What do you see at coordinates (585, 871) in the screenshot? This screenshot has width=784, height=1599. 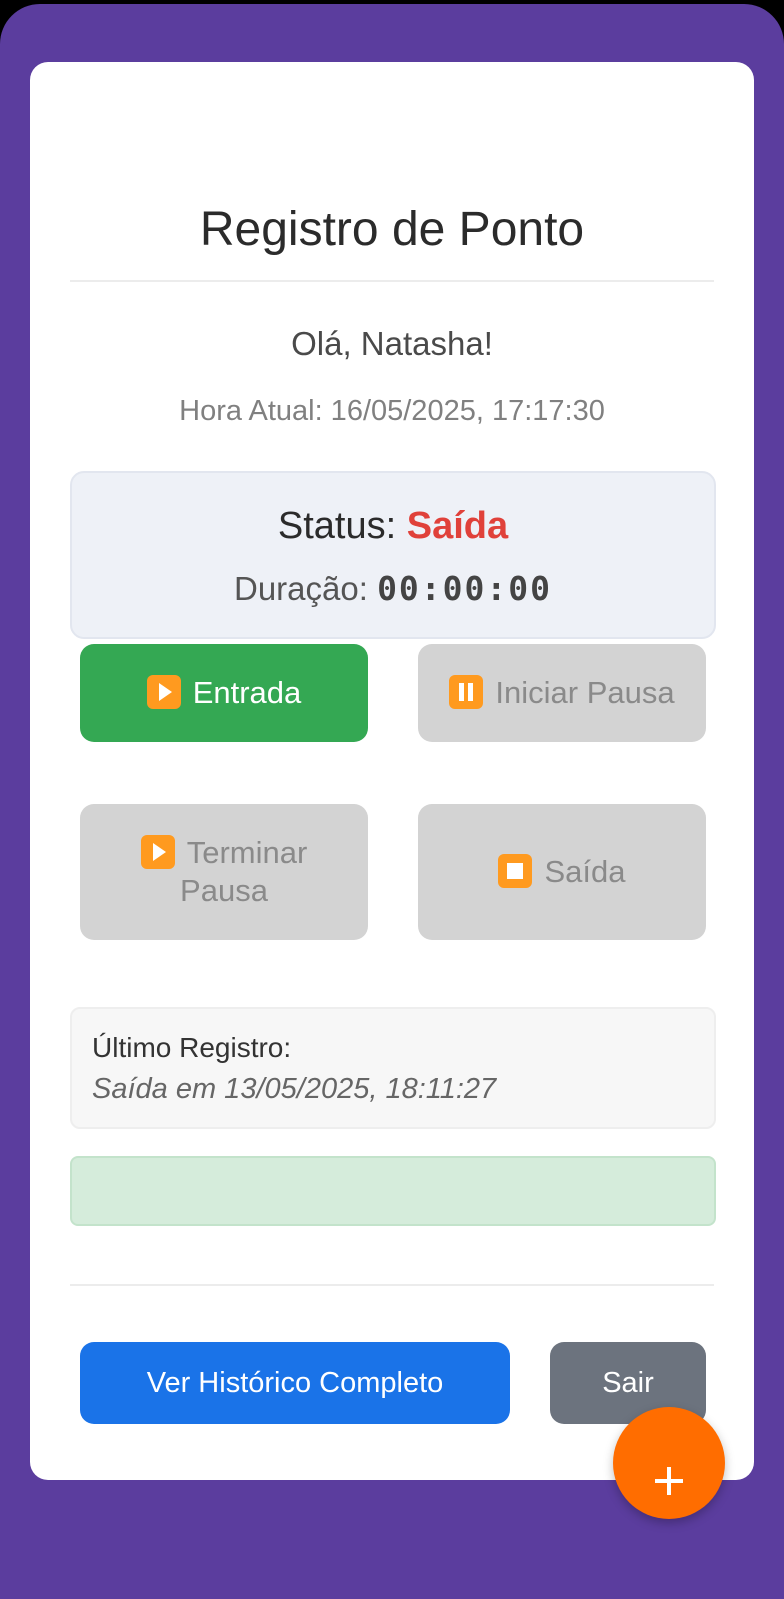 I see `saida-button-label: Saída` at bounding box center [585, 871].